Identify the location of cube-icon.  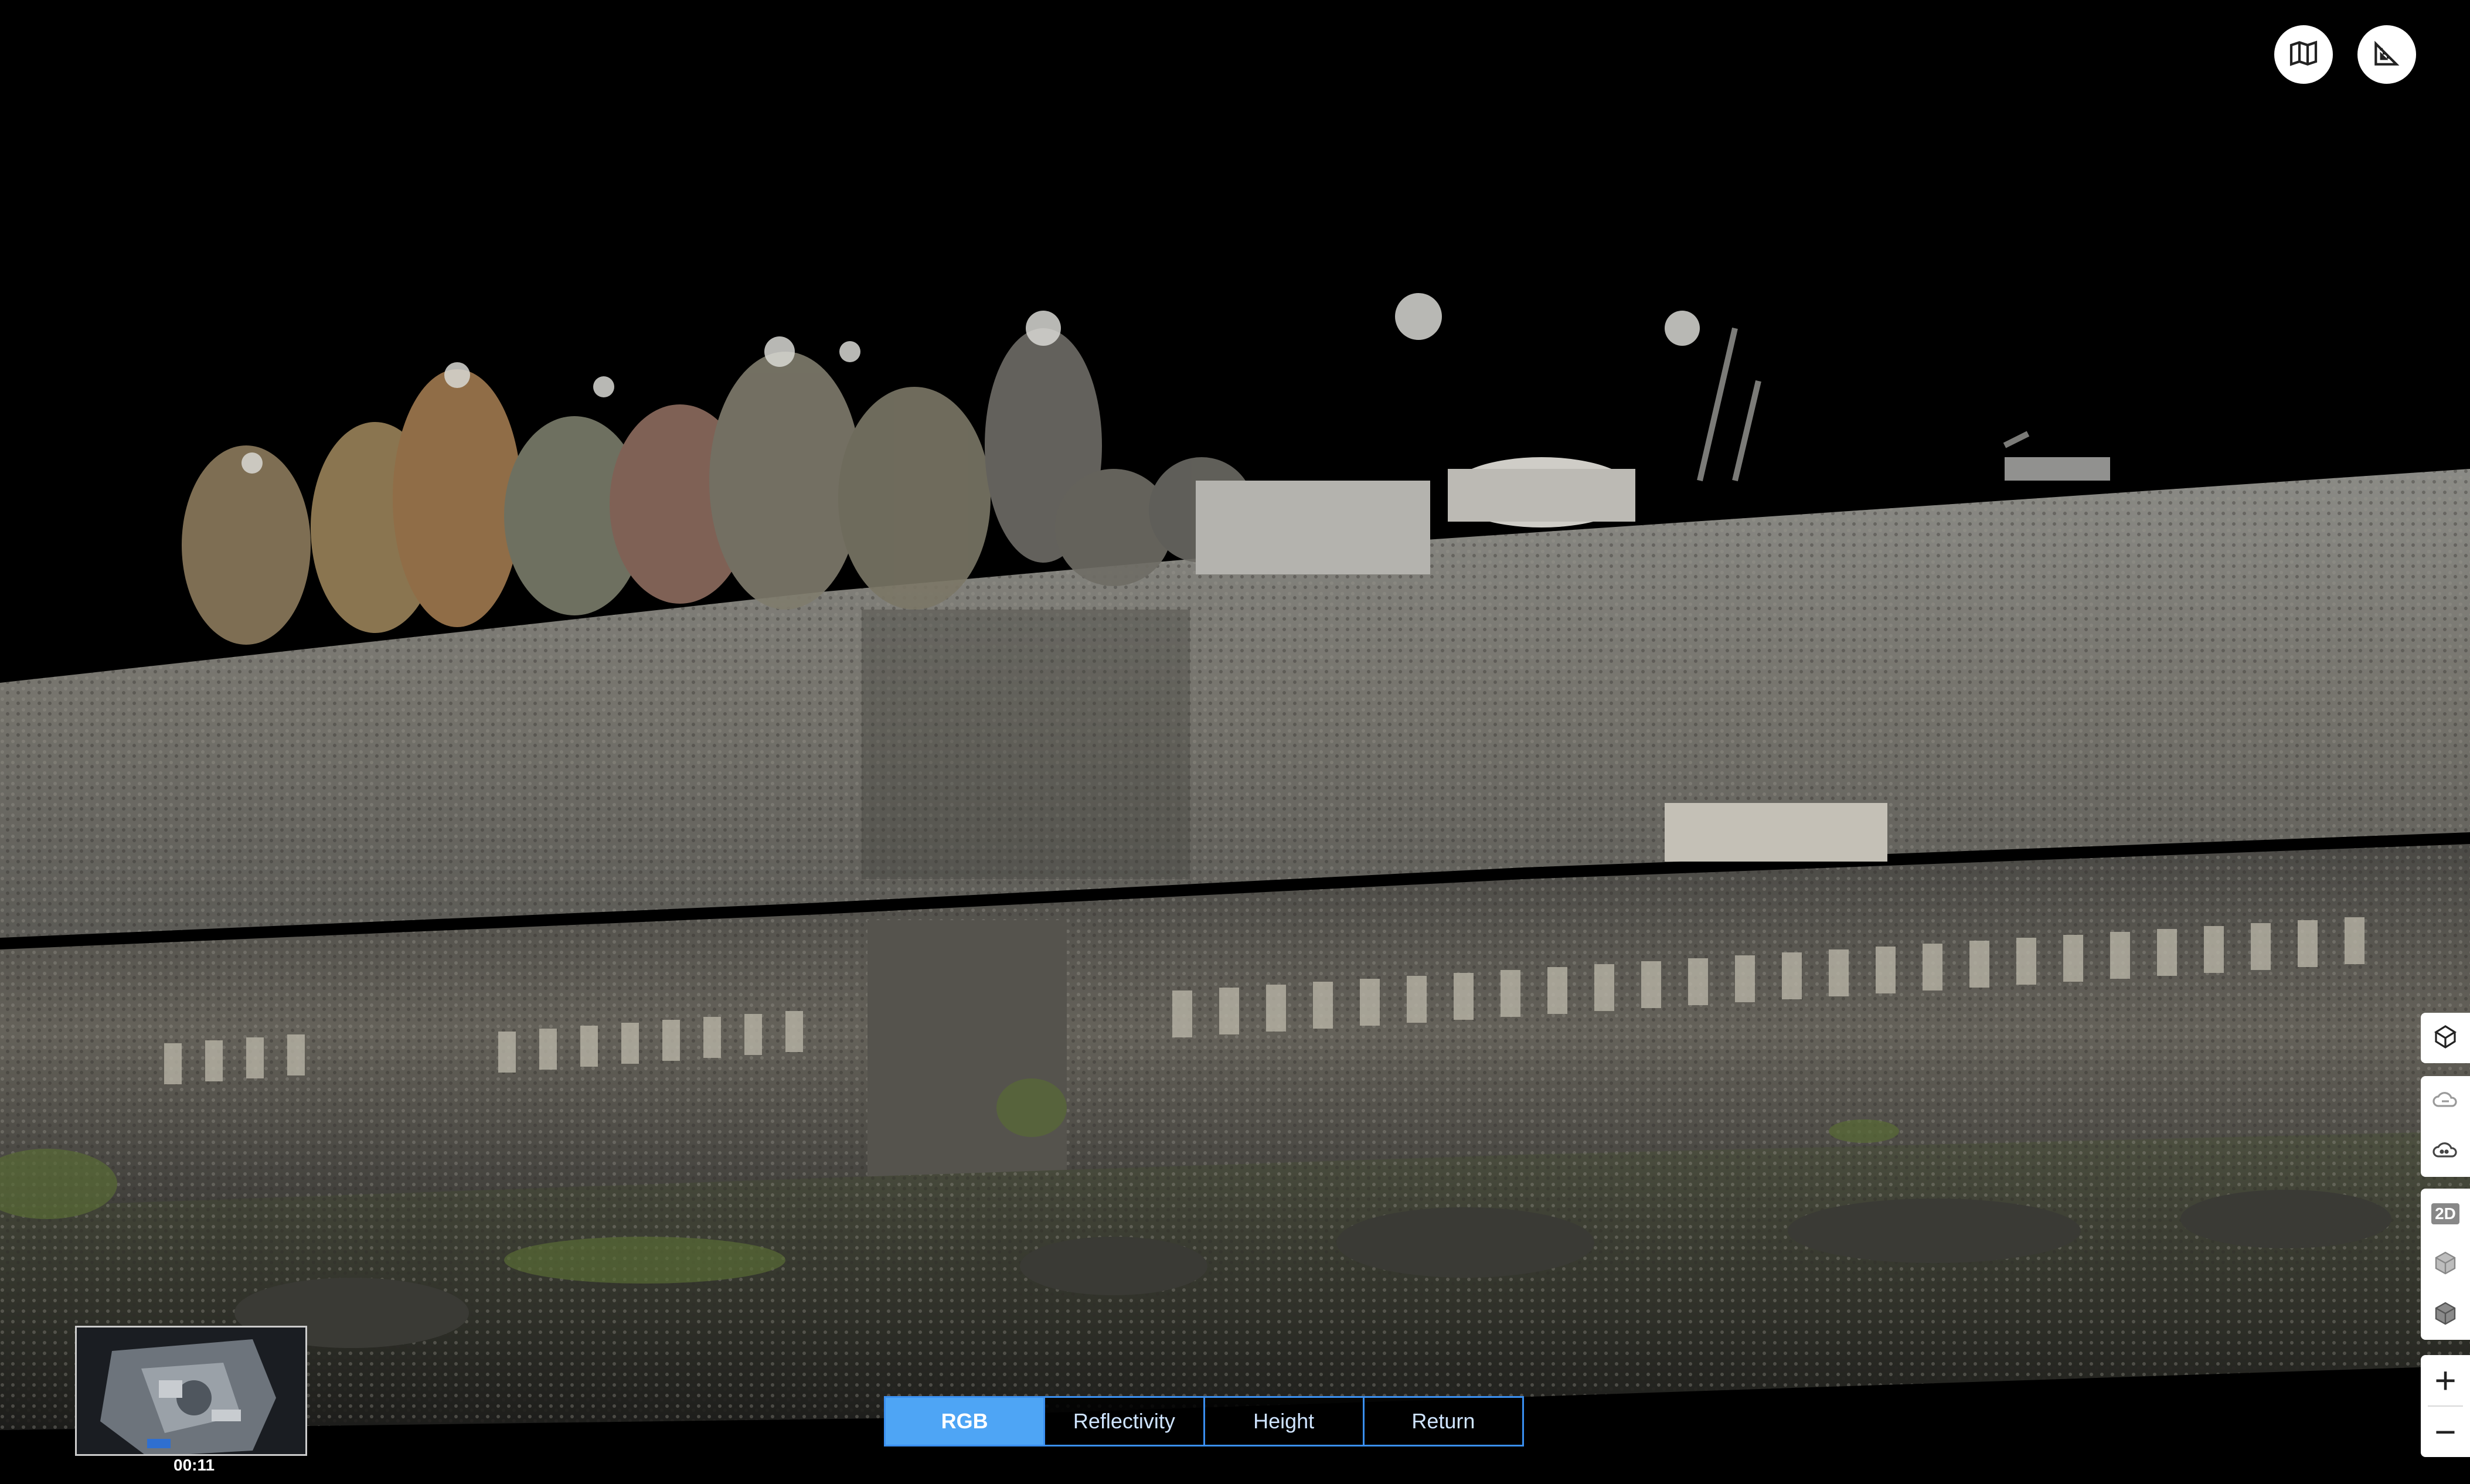
(2445, 1265).